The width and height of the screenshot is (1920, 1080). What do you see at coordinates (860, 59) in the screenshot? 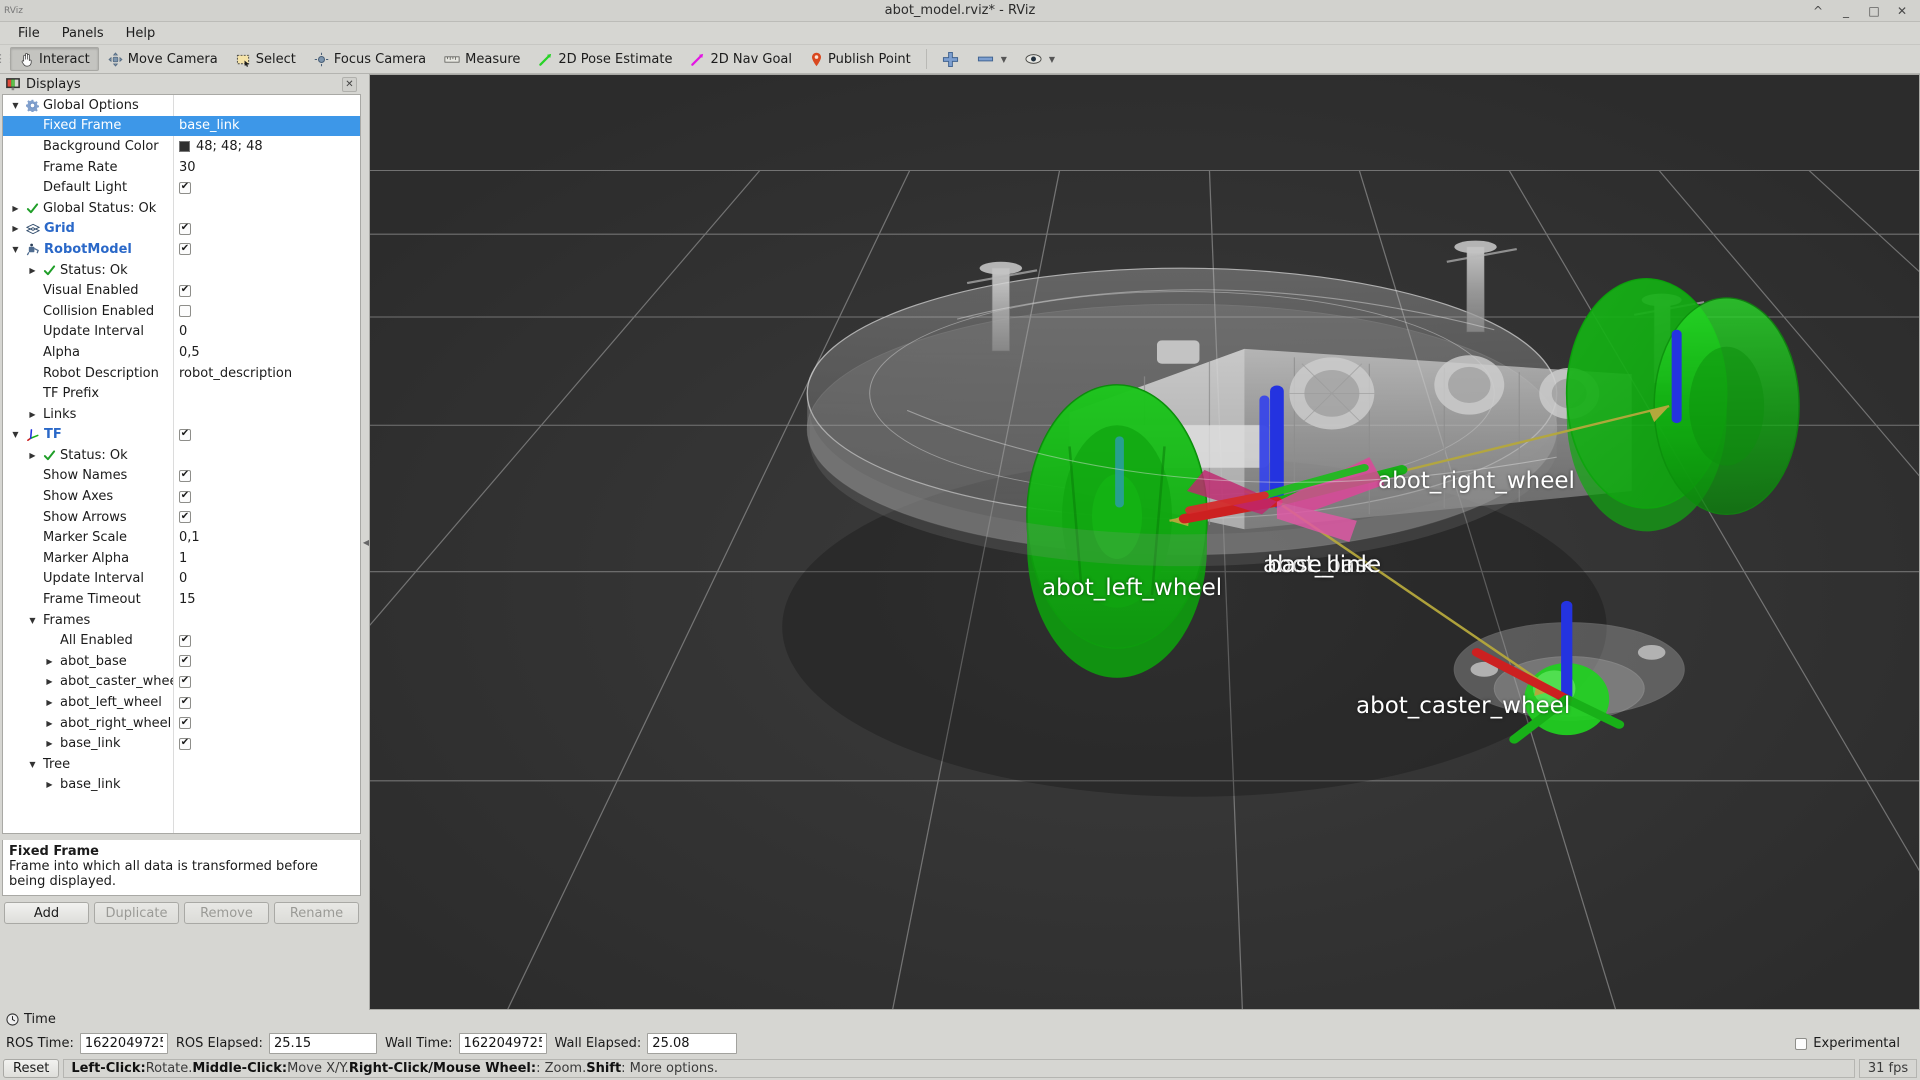
I see `tool-publish-point: Publish Point` at bounding box center [860, 59].